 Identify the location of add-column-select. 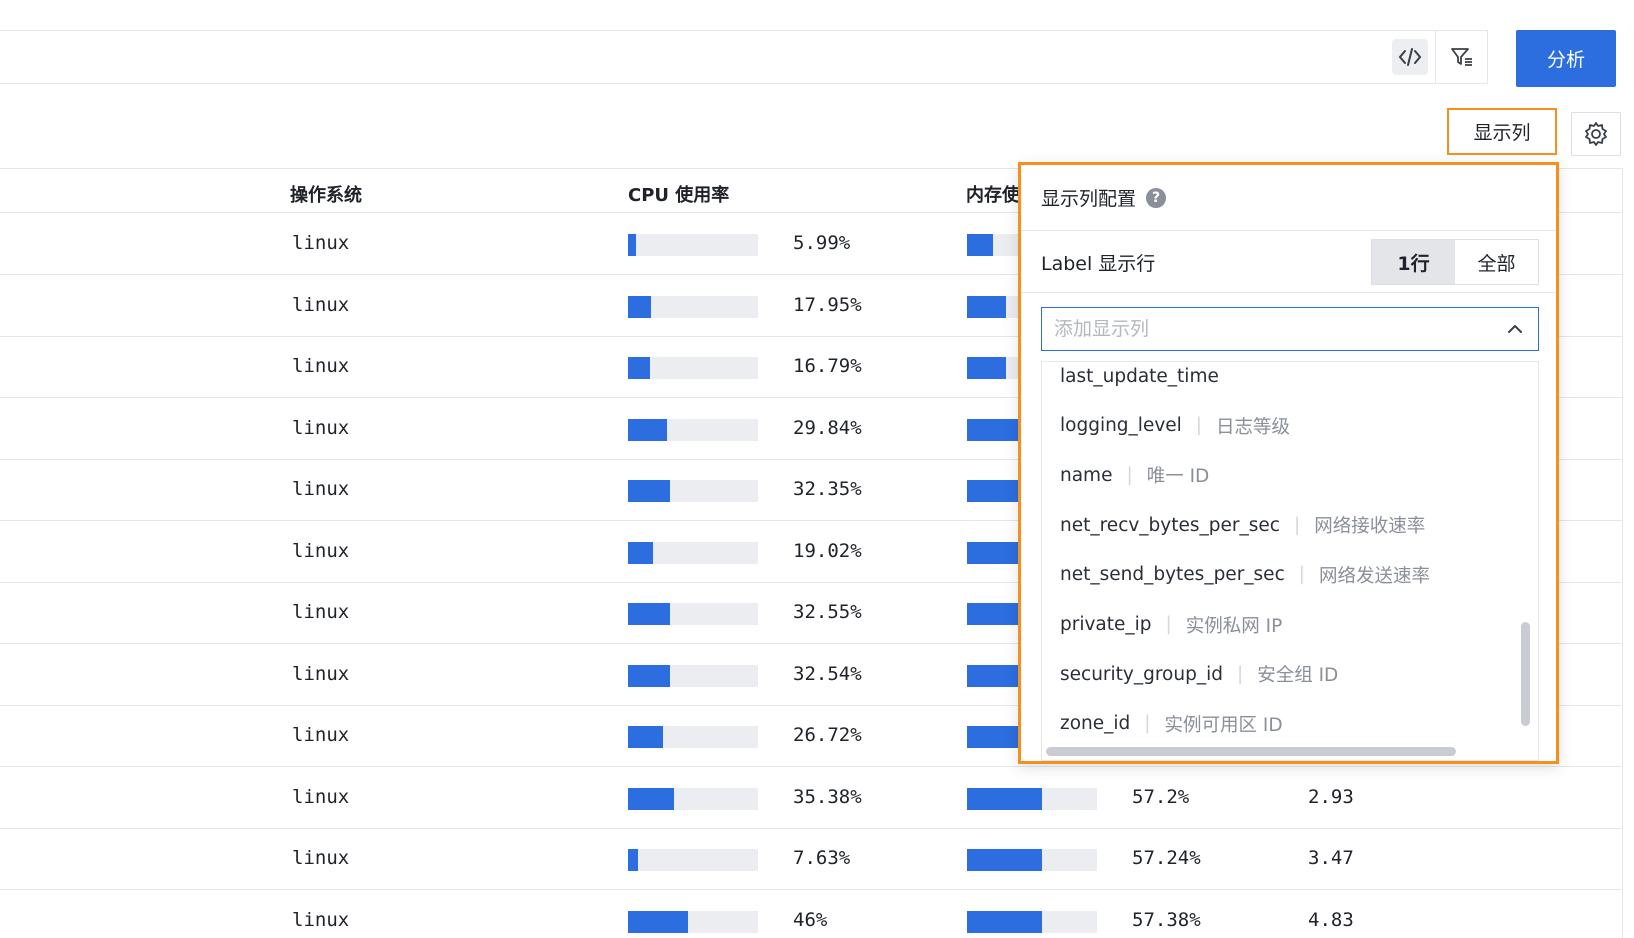
(1290, 329).